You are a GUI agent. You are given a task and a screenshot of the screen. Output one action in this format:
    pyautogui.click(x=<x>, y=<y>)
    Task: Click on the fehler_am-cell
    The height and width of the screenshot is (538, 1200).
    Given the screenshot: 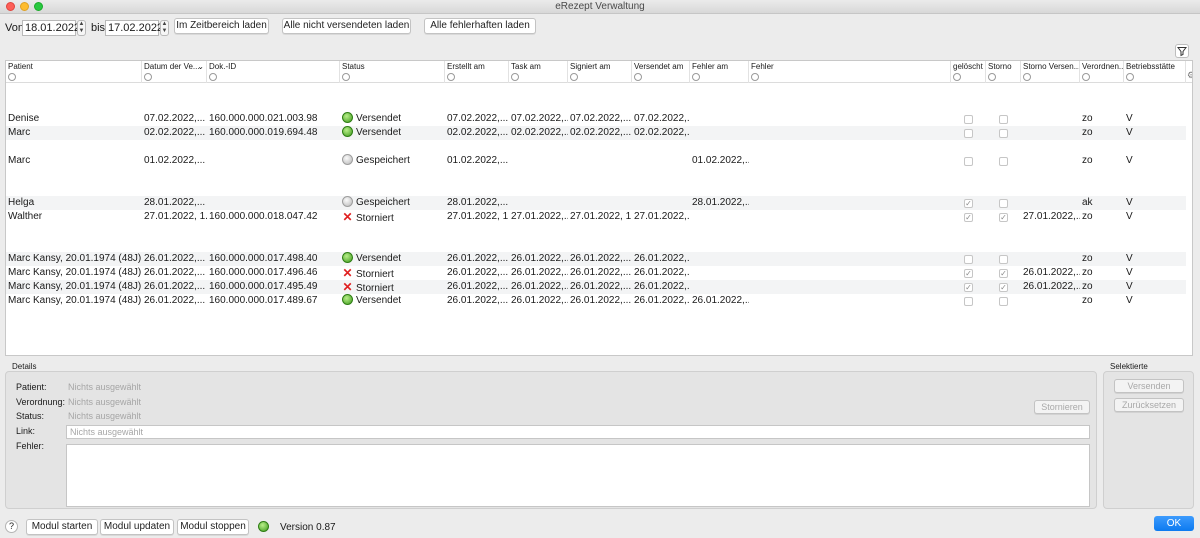 What is the action you would take?
    pyautogui.click(x=719, y=217)
    